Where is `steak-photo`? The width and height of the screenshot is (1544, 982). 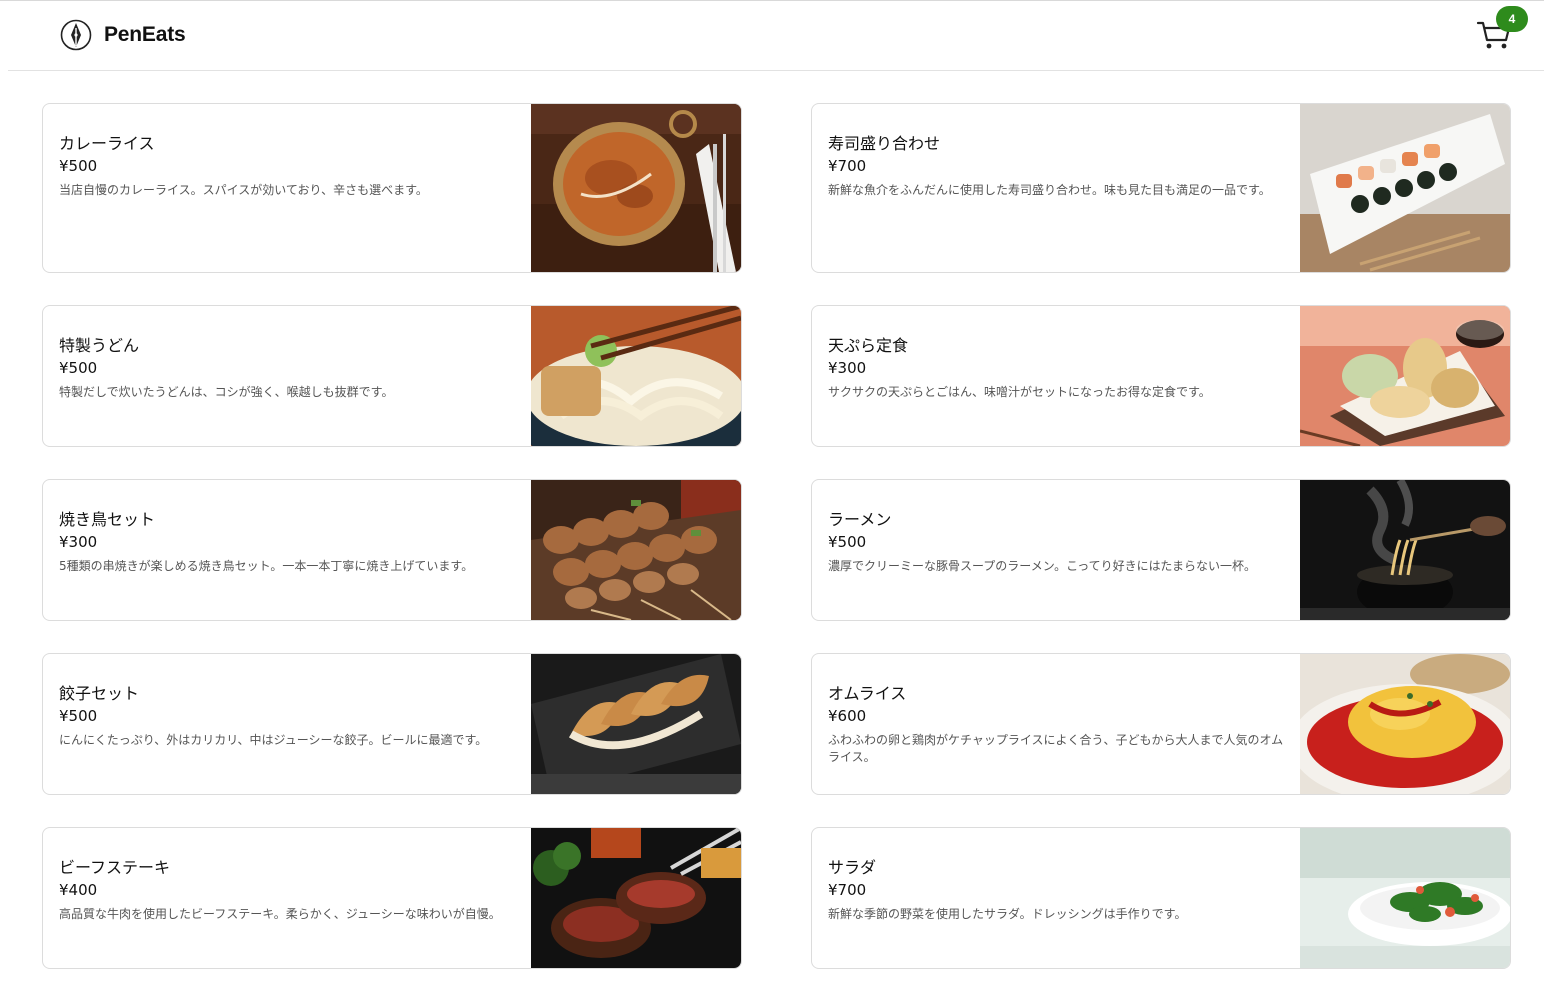
steak-photo is located at coordinates (636, 898).